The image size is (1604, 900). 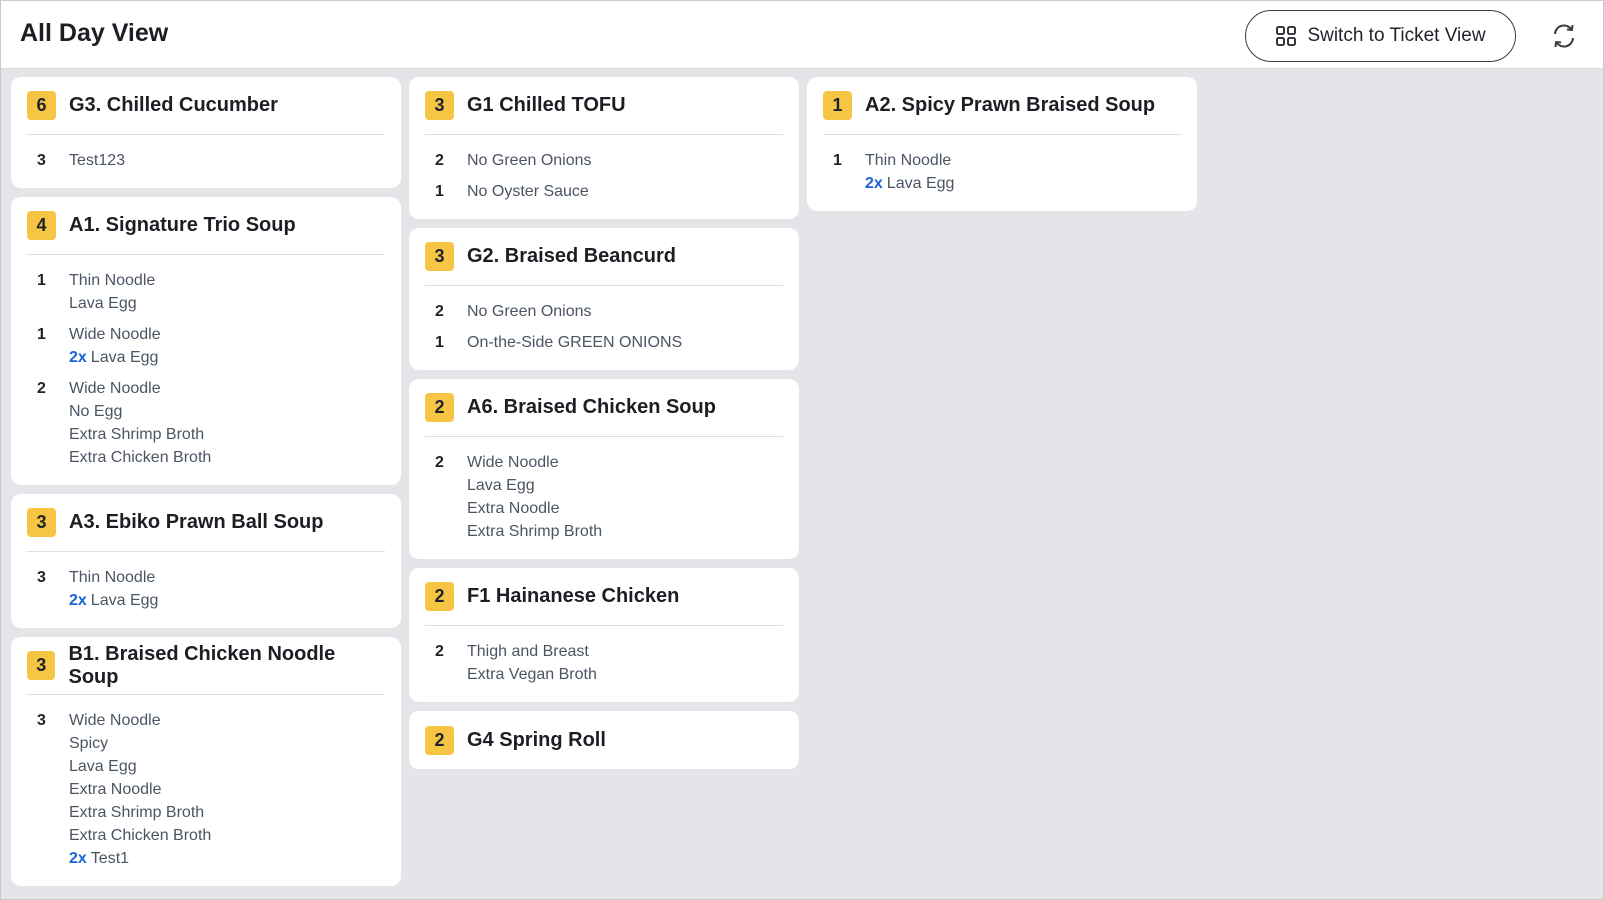 I want to click on item-card-header: 3 B1. Braised Chicken Noodle Soup, so click(x=206, y=666).